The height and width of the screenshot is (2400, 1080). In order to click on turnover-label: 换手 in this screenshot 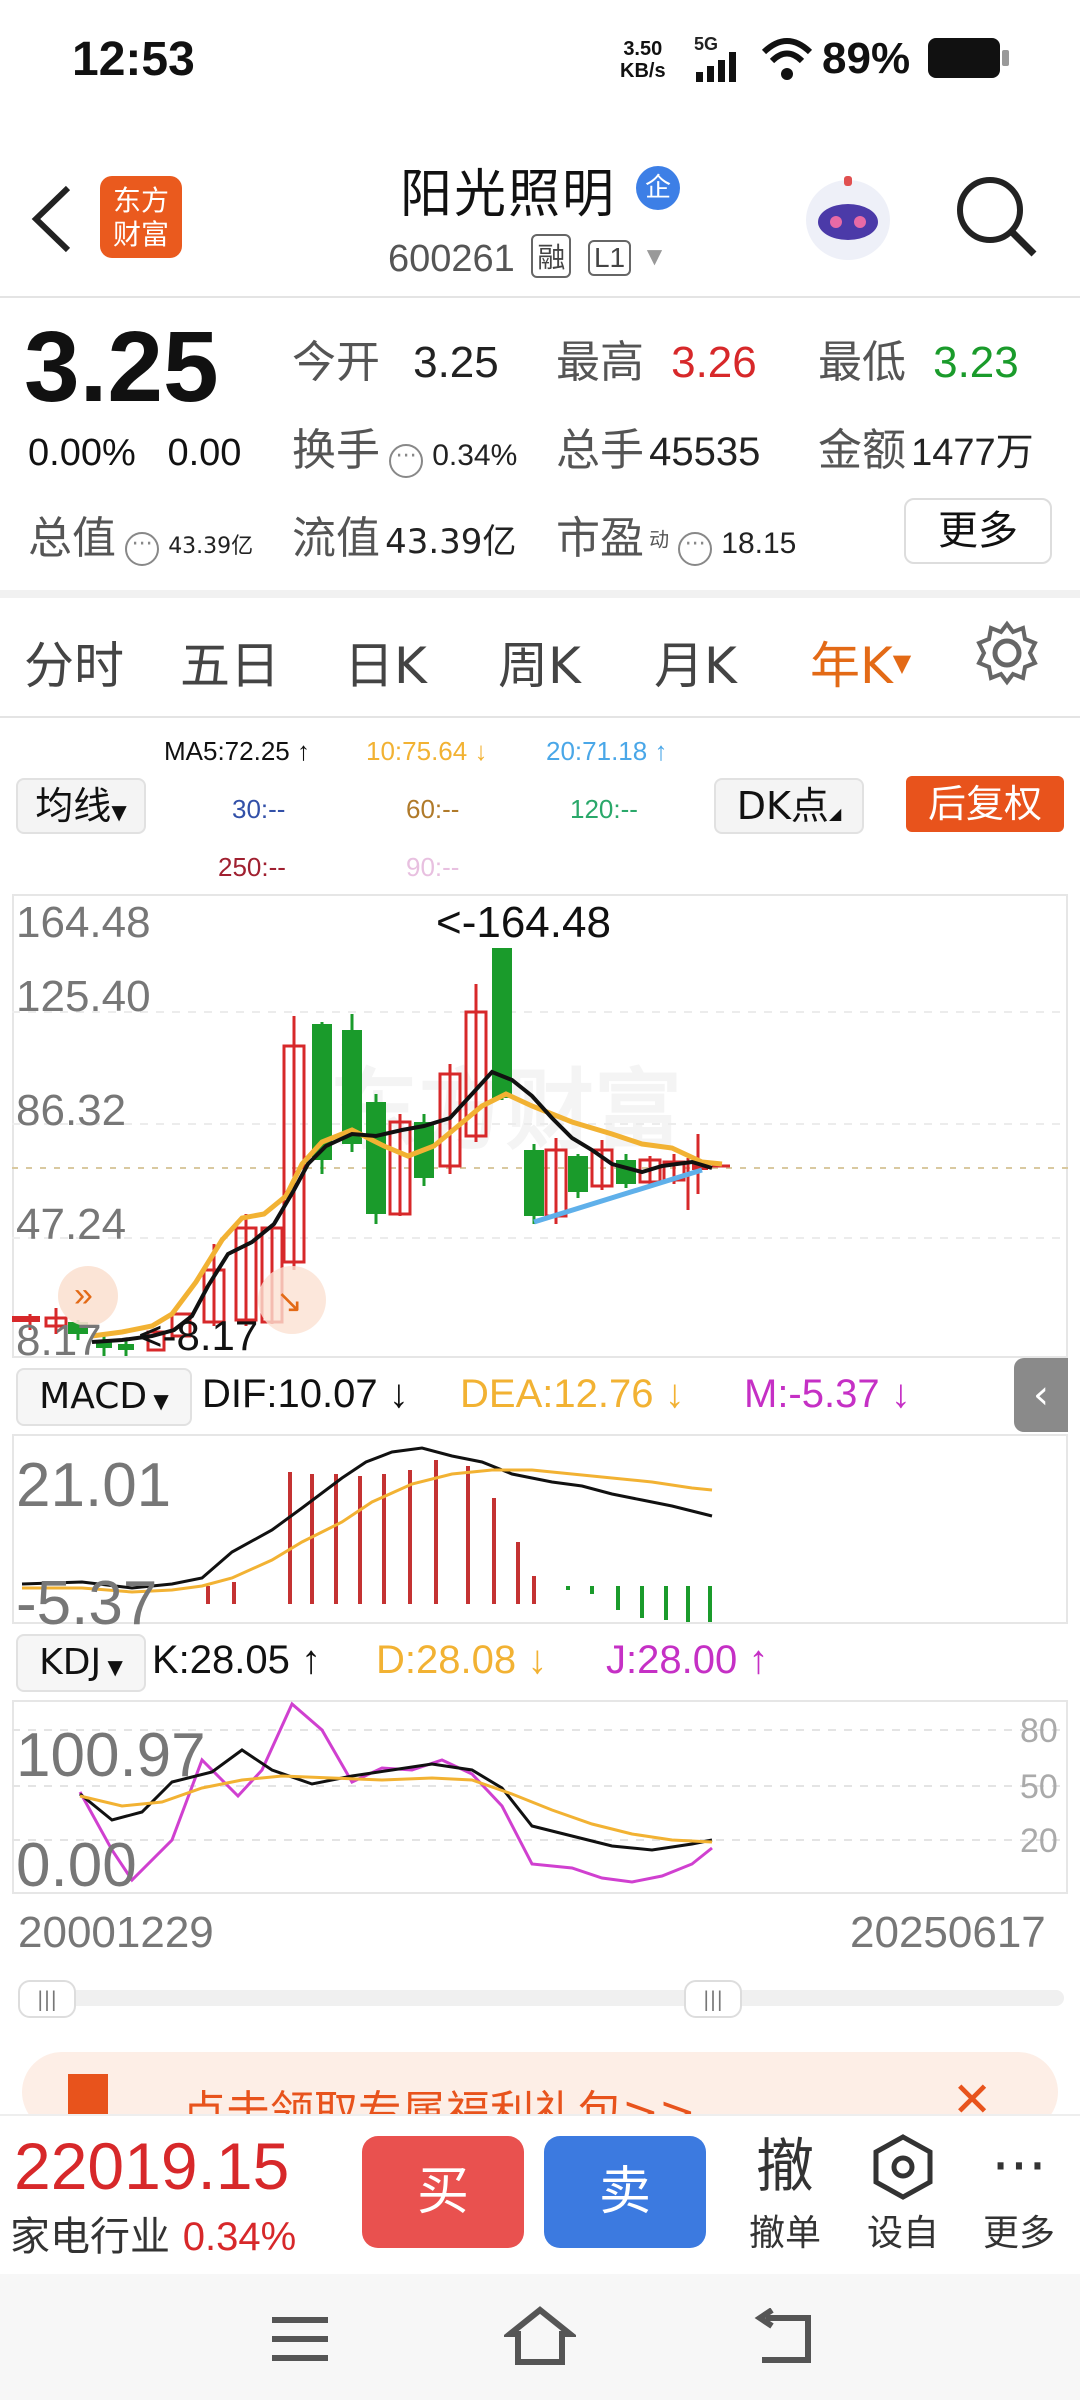, I will do `click(336, 450)`.